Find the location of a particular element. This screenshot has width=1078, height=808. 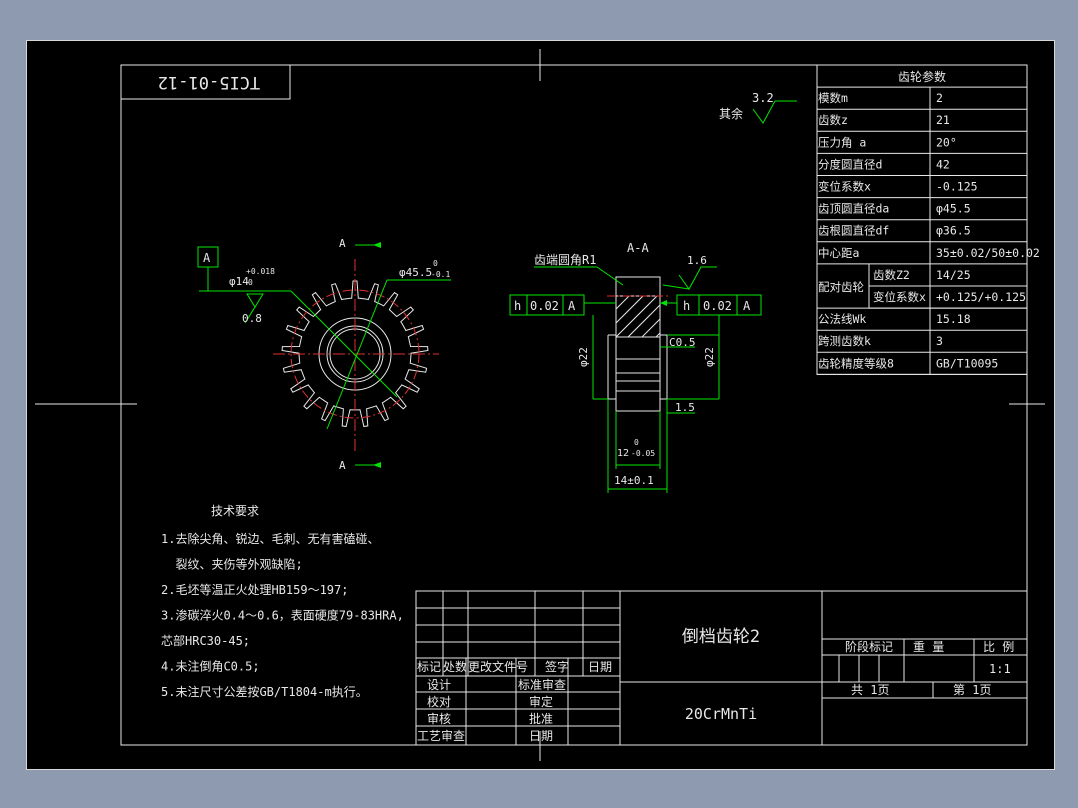

sign-ratify: 批准 is located at coordinates (541, 718).